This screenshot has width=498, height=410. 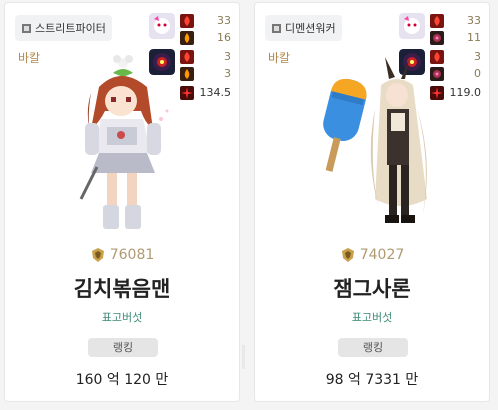 I want to click on job-name: 스트리트파이터, so click(x=70, y=28).